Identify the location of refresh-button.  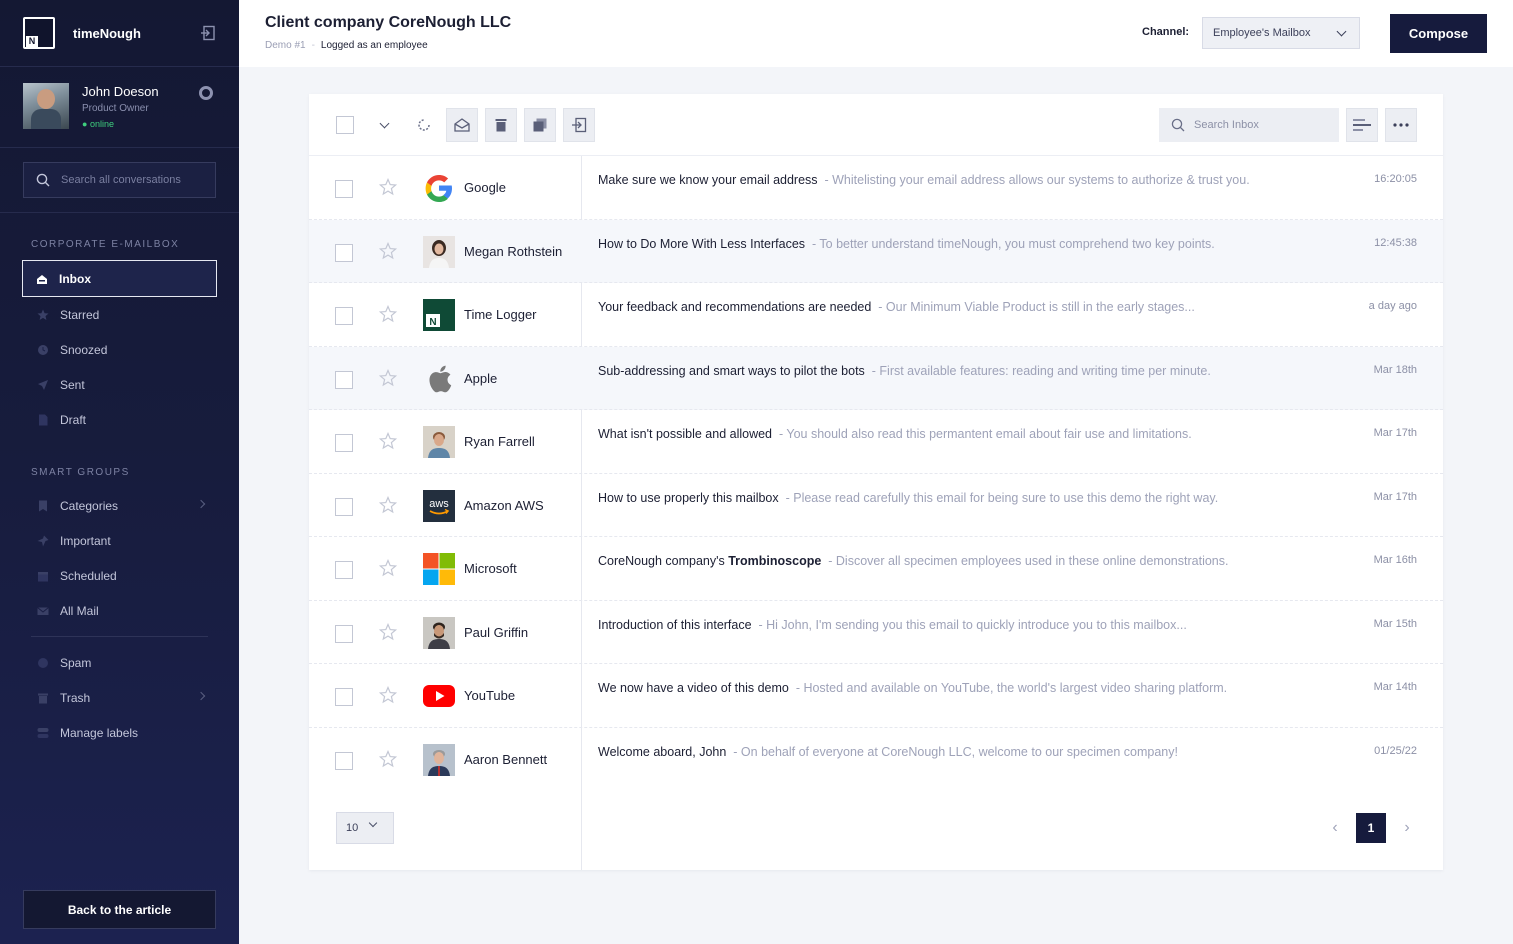
(424, 125).